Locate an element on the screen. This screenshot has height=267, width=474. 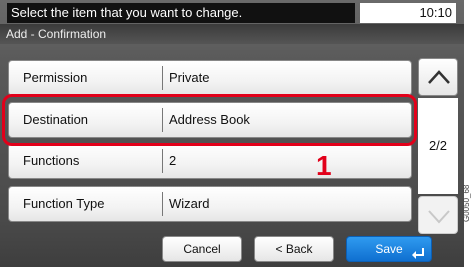
row-label: Function Type is located at coordinates (64, 203).